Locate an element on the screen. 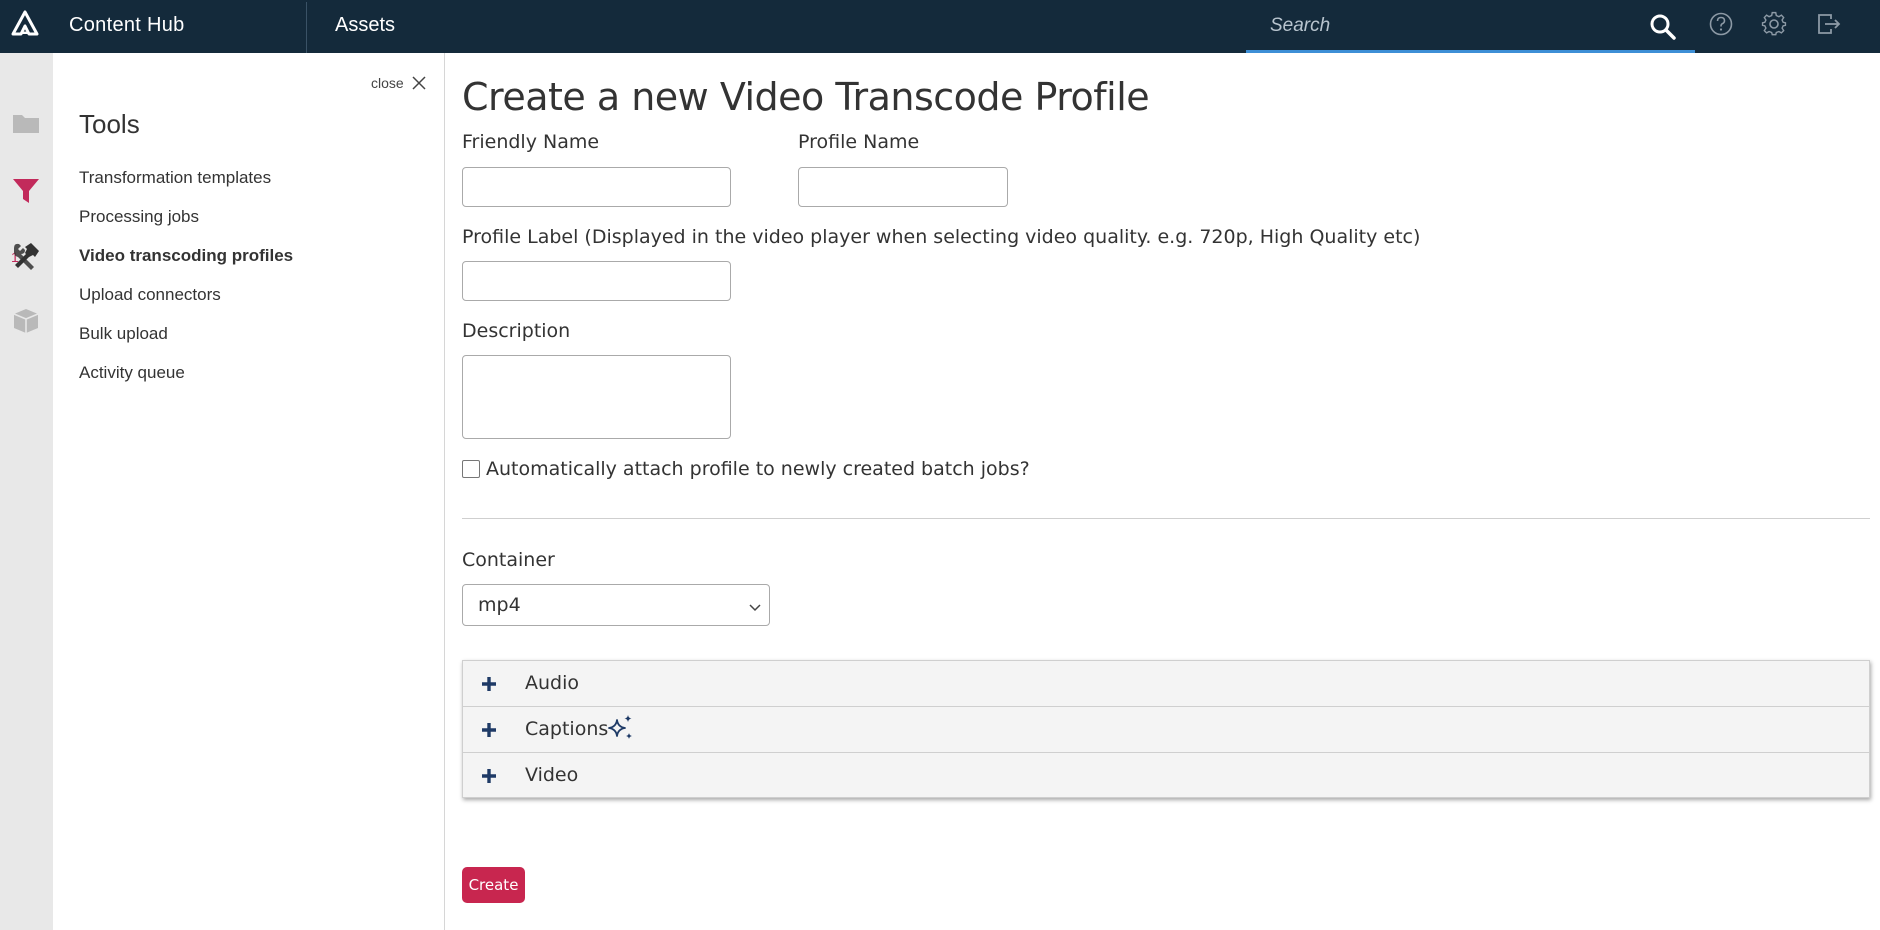 The width and height of the screenshot is (1880, 930). filter-icon is located at coordinates (26, 190).